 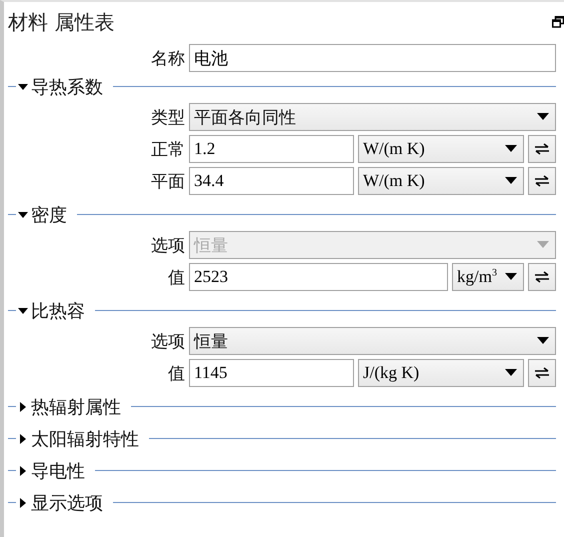 I want to click on value-field: 1145, so click(x=271, y=373).